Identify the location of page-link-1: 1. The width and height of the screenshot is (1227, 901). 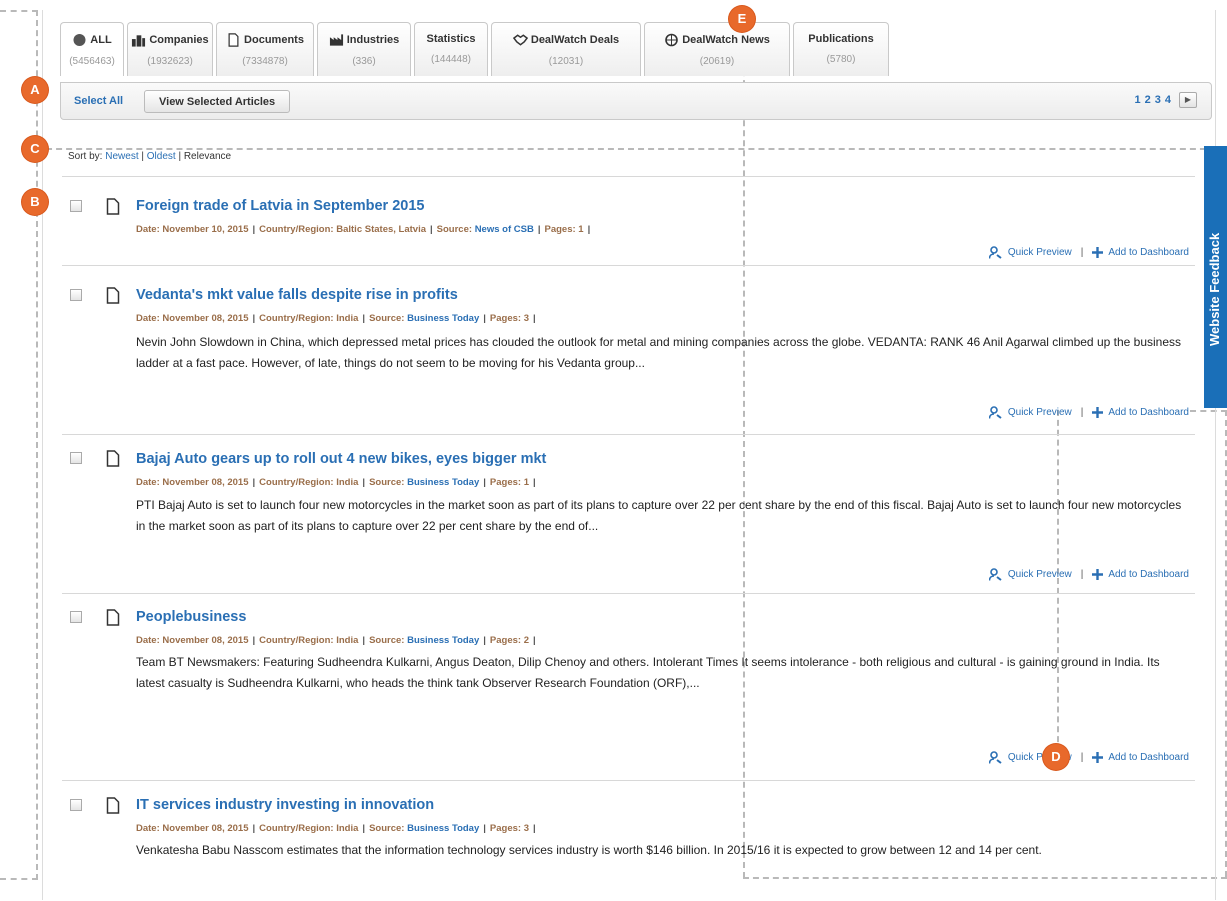
(1138, 100).